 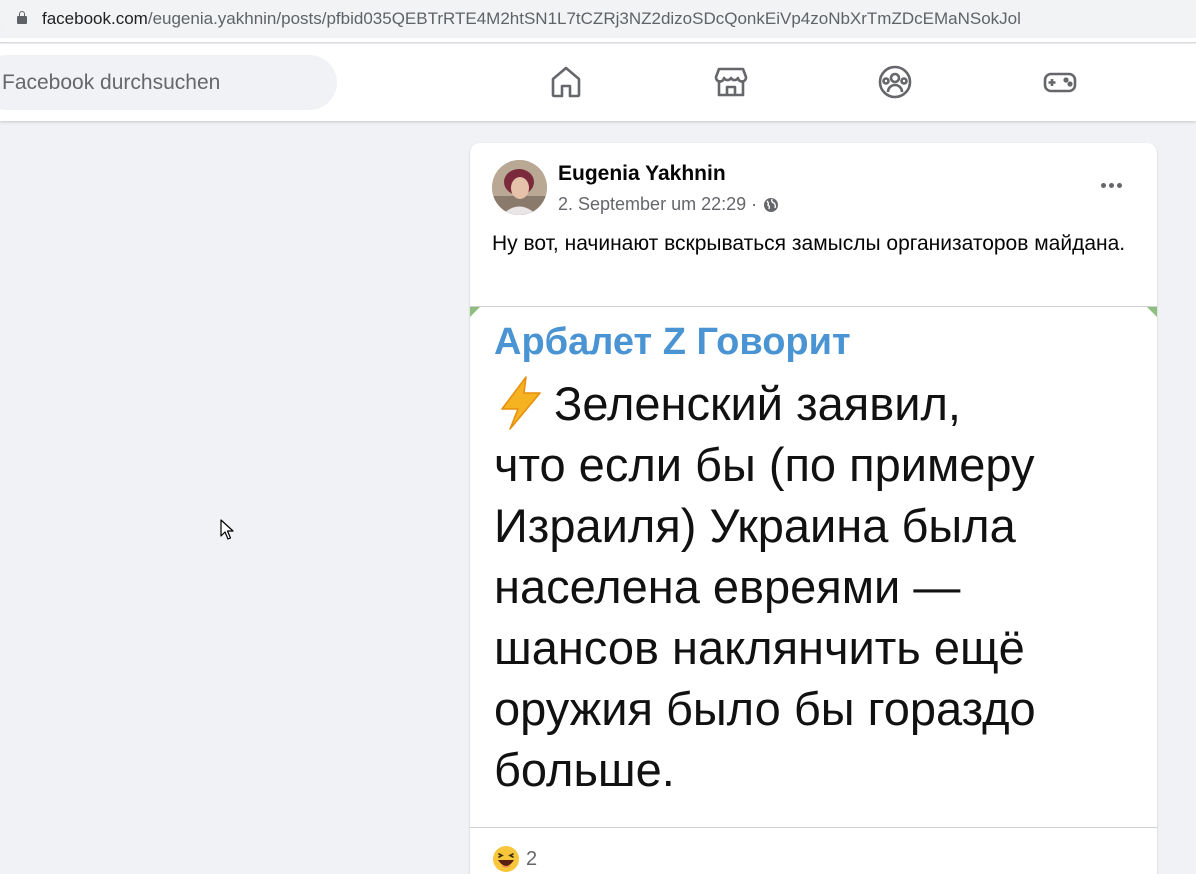 I want to click on image-channel-name: Арбалет Z Говорит, so click(x=672, y=342).